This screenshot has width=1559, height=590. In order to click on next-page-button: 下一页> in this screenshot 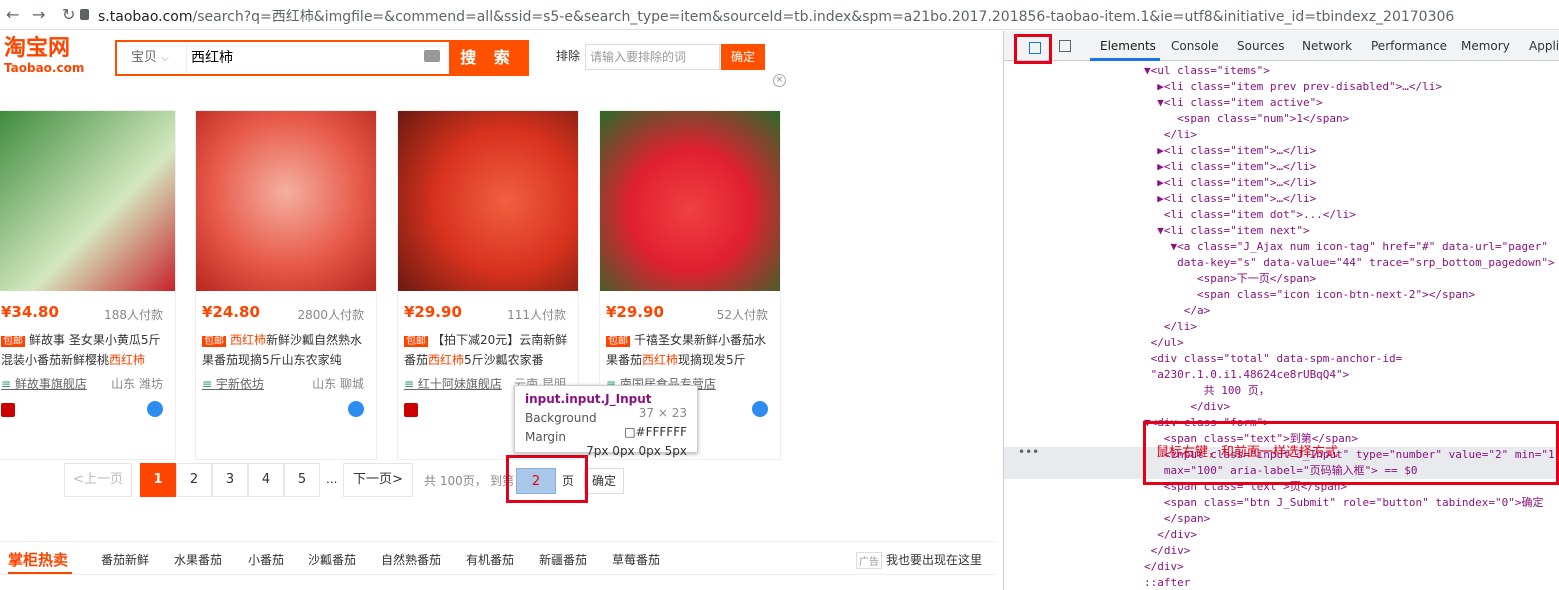, I will do `click(378, 480)`.